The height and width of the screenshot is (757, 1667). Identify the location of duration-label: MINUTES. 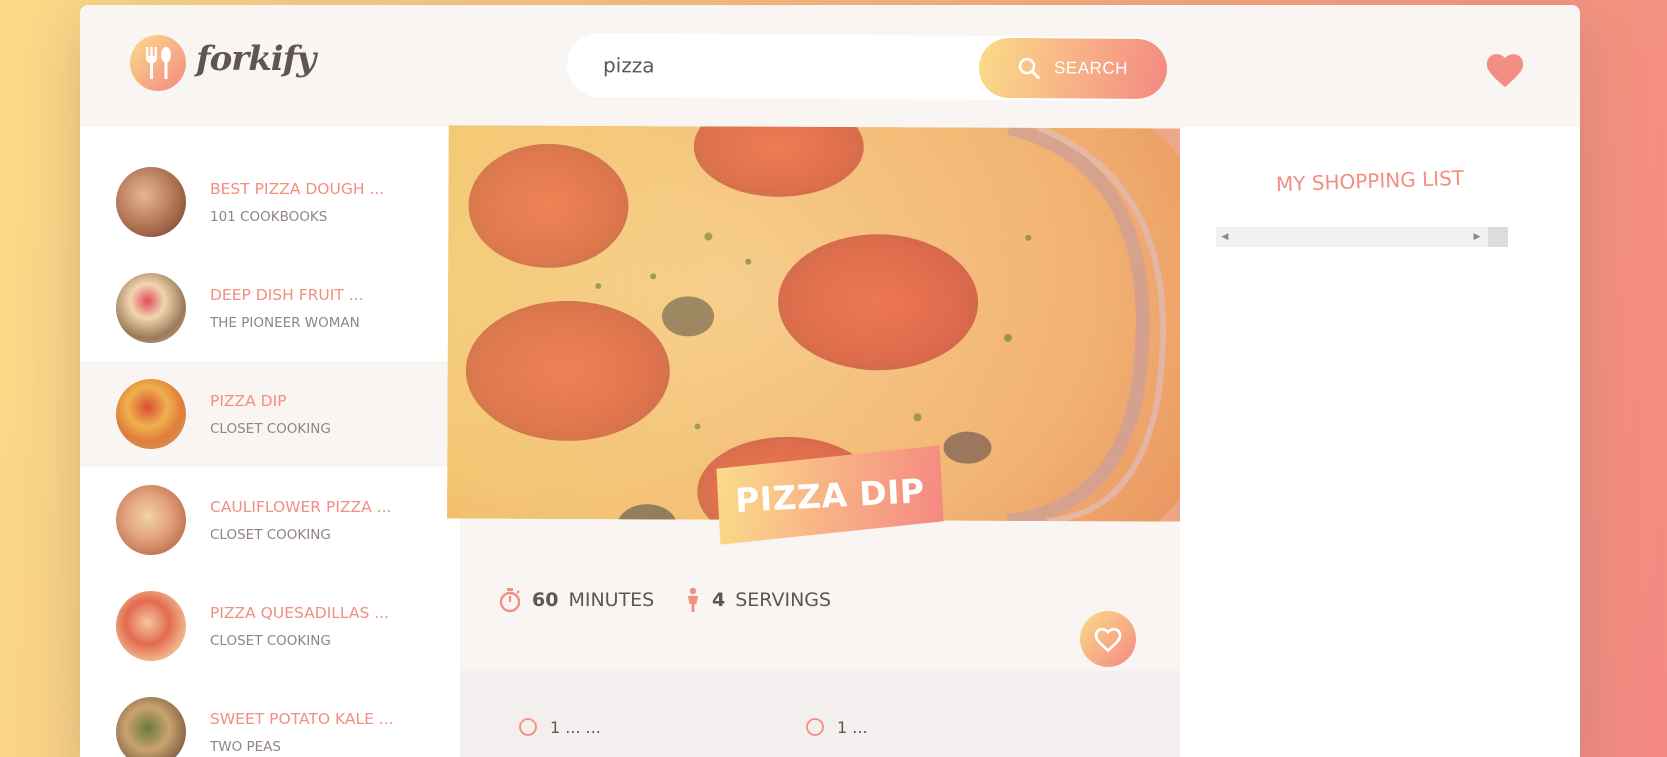
(611, 600).